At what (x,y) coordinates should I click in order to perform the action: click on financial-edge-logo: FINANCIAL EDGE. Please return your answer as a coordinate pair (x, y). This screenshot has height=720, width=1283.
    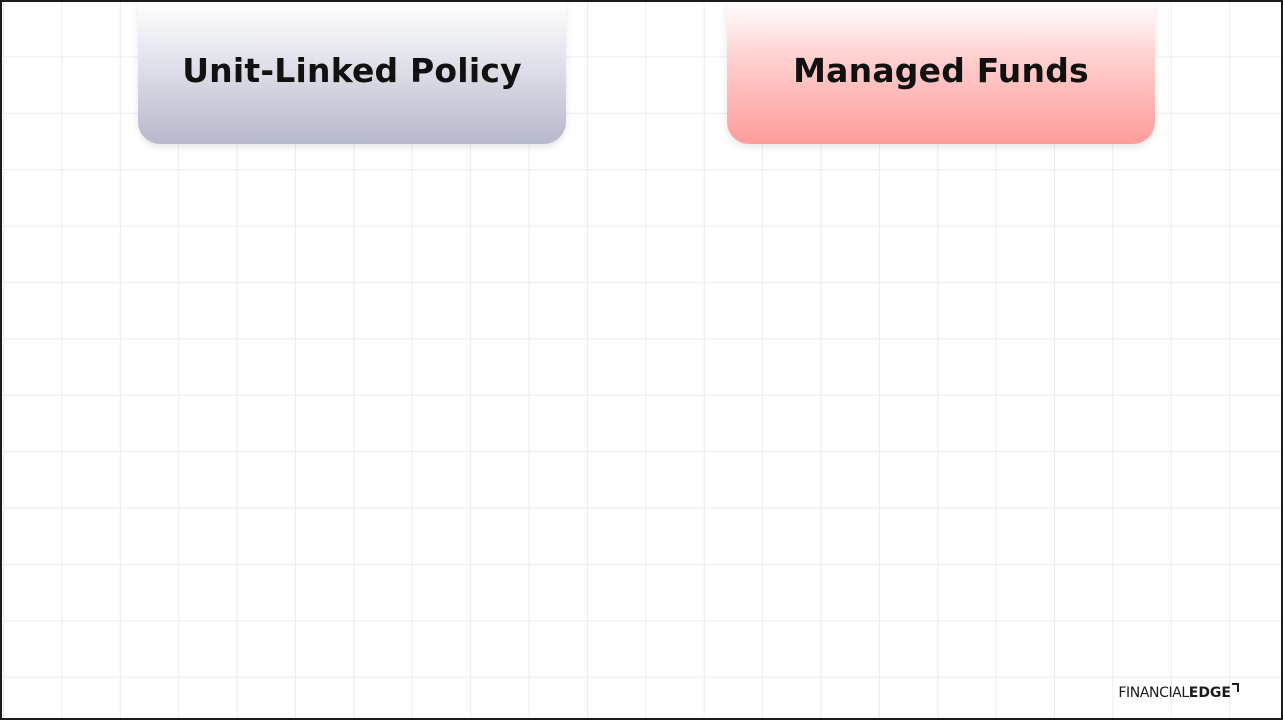
    Looking at the image, I should click on (1178, 692).